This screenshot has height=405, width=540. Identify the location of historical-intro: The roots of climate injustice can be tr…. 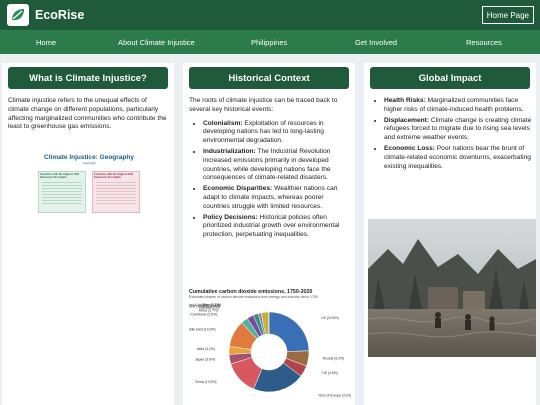
(263, 105).